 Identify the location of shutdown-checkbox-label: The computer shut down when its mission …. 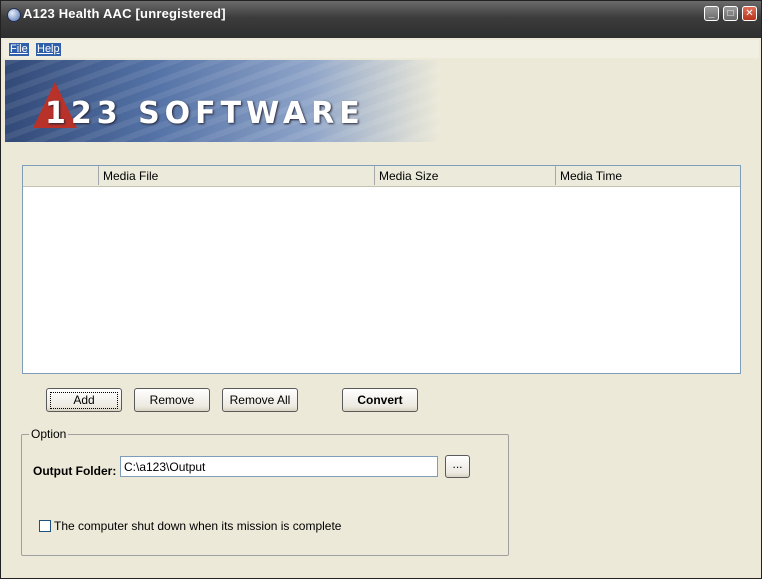
(197, 526).